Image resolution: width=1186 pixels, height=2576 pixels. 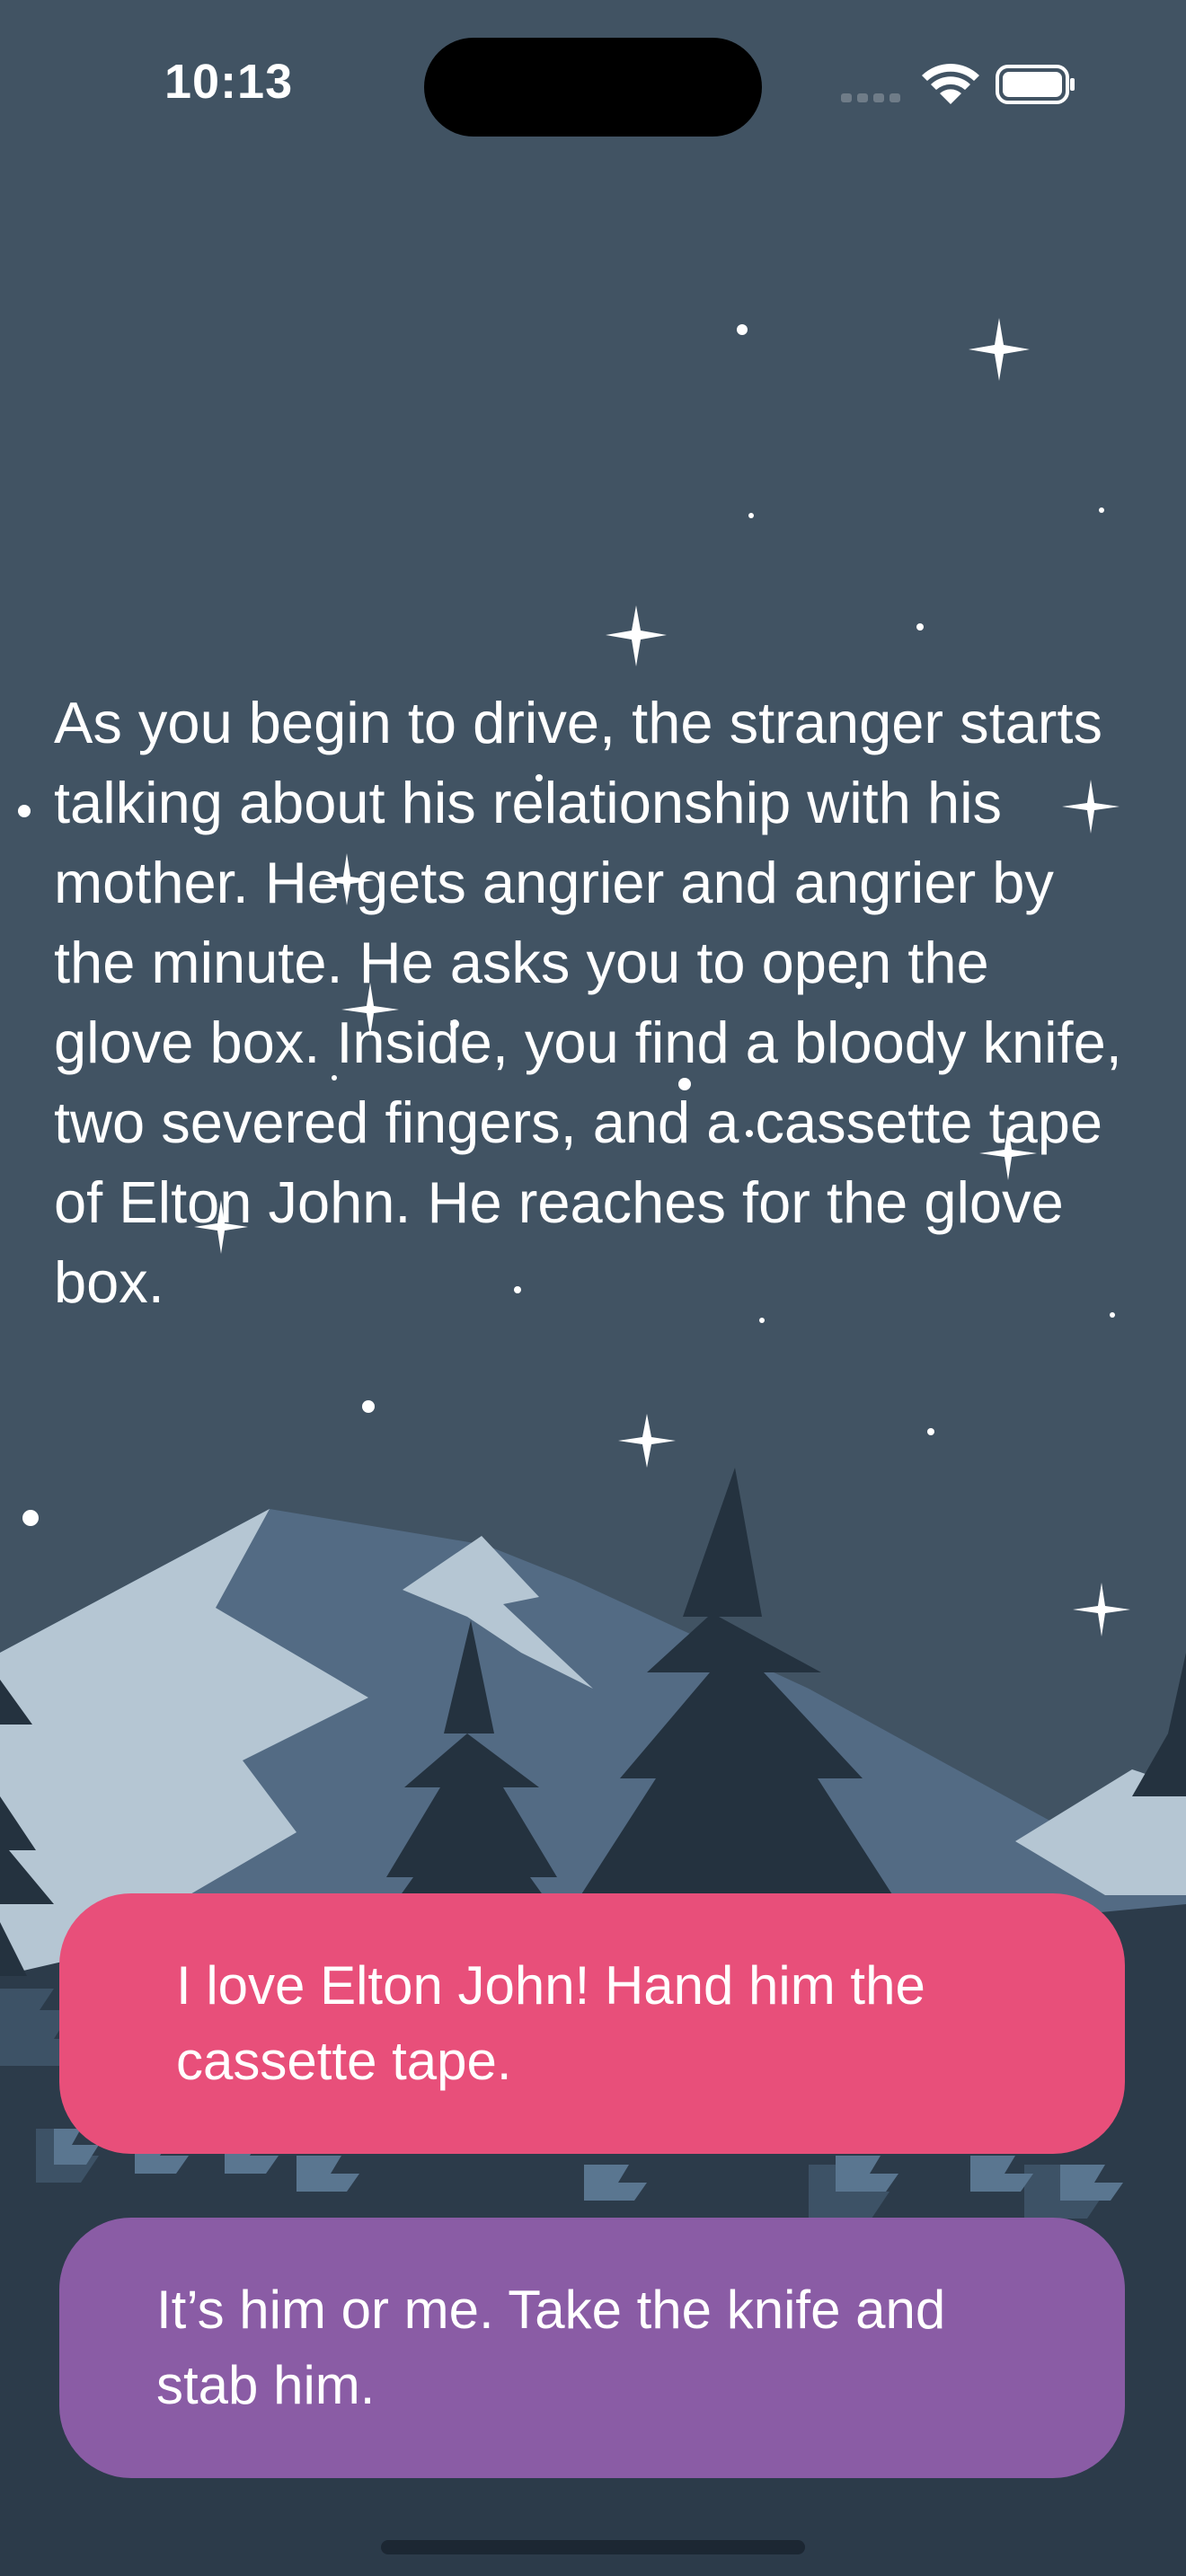 I want to click on status-bar: 10:13, so click(x=593, y=85).